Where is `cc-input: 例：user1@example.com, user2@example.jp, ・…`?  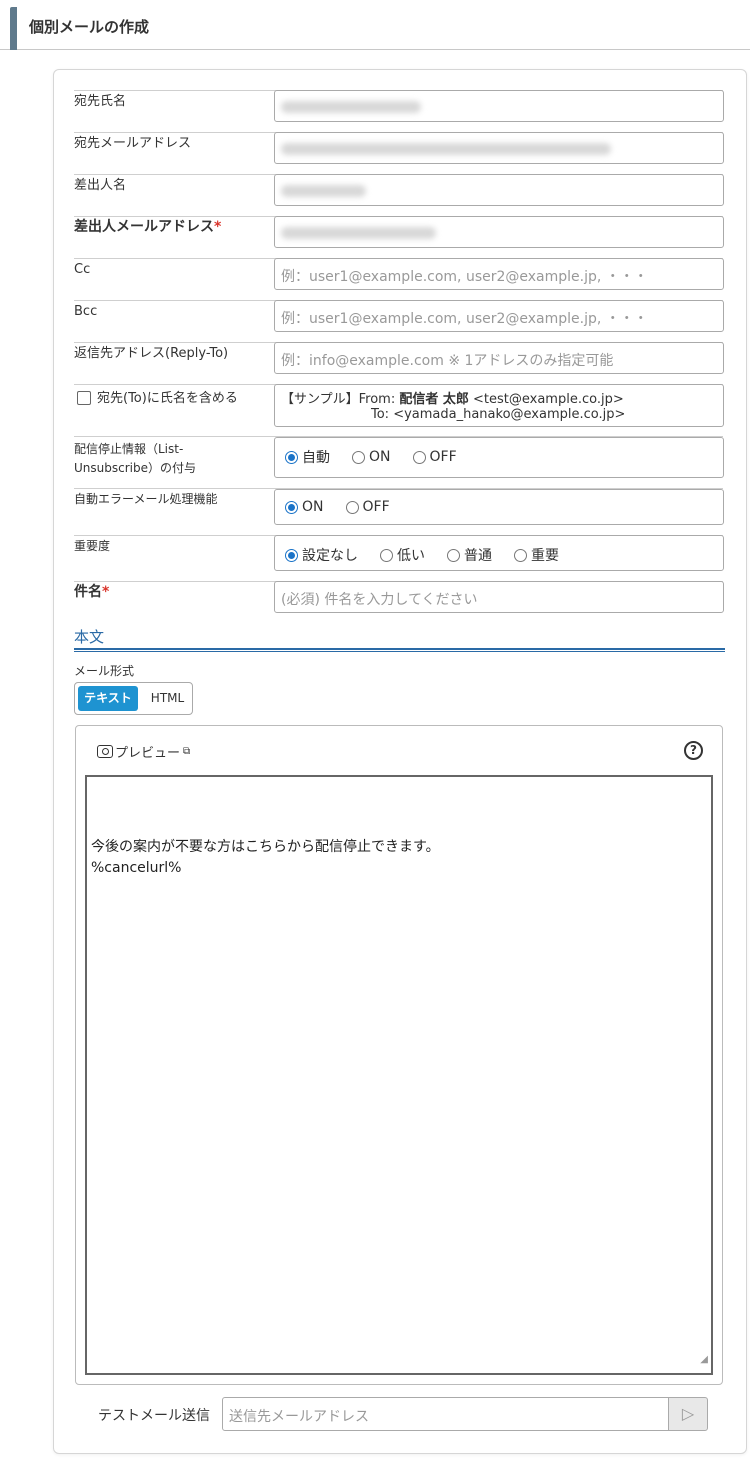
cc-input: 例：user1@example.com, user2@example.jp, ・… is located at coordinates (499, 274).